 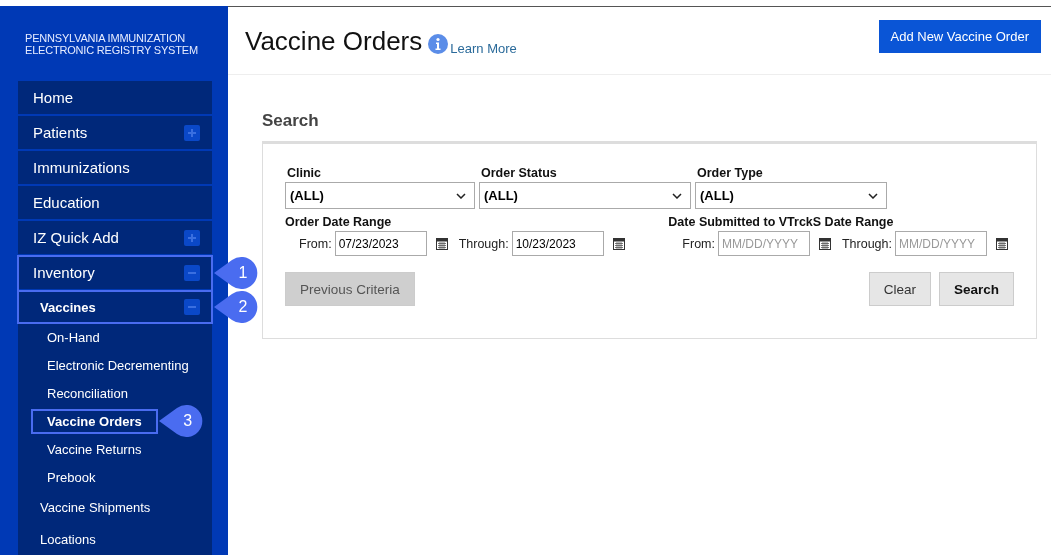 What do you see at coordinates (192, 272) in the screenshot?
I see `collapse-icon` at bounding box center [192, 272].